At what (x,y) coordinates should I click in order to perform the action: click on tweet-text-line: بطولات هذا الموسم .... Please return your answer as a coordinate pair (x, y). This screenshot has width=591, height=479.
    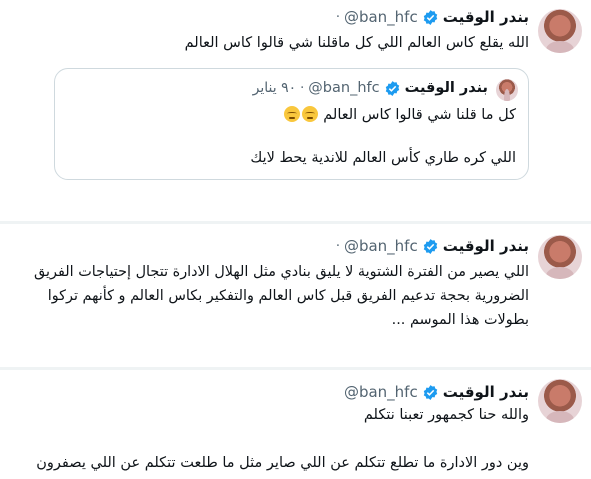
    Looking at the image, I should click on (460, 320).